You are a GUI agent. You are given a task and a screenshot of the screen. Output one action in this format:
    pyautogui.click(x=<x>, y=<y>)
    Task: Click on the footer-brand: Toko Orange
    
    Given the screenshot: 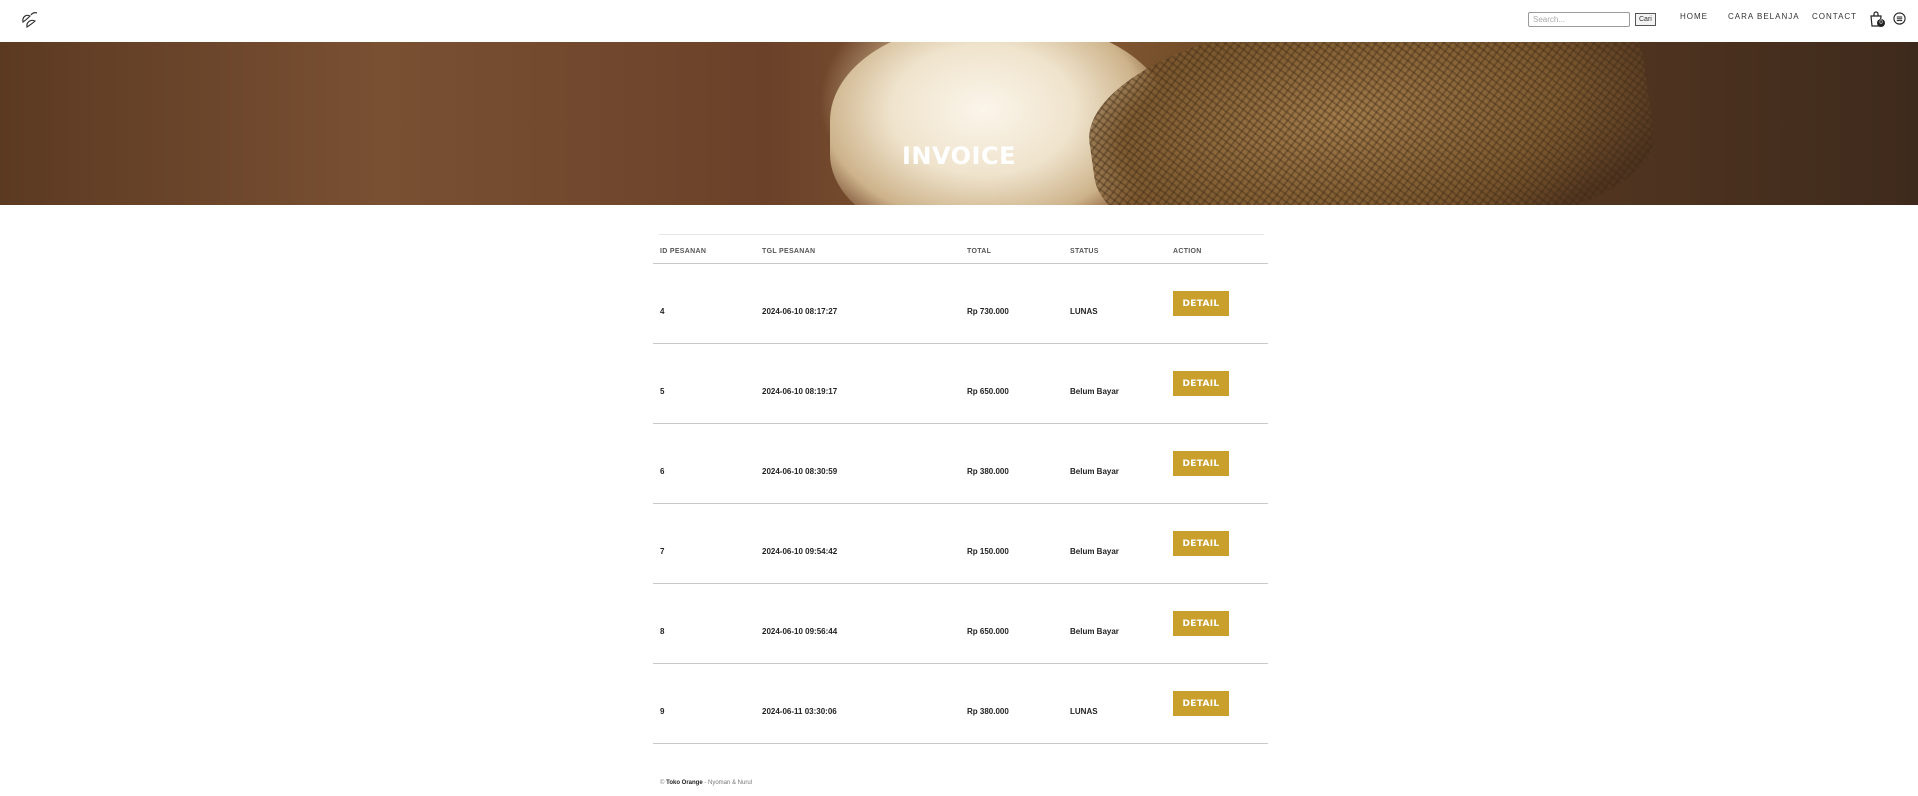 What is the action you would take?
    pyautogui.click(x=684, y=783)
    